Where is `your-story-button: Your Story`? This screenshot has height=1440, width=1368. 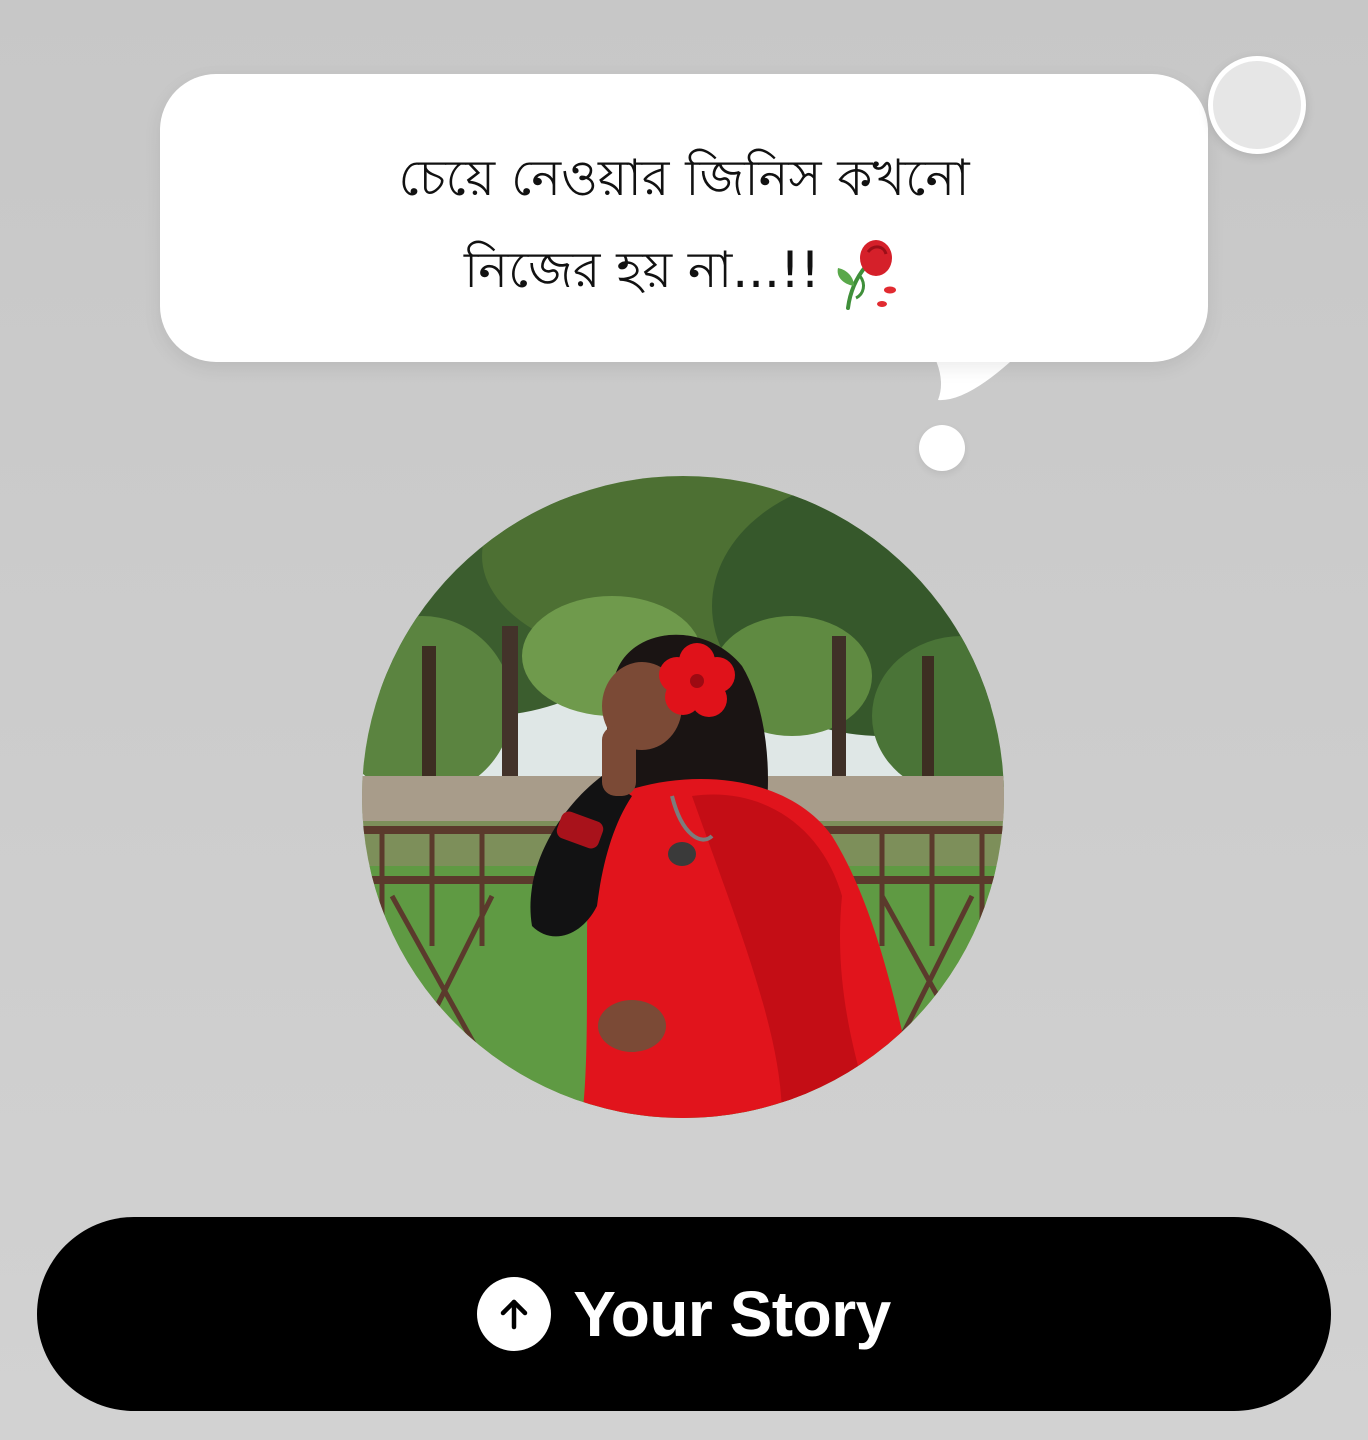
your-story-button: Your Story is located at coordinates (684, 1314).